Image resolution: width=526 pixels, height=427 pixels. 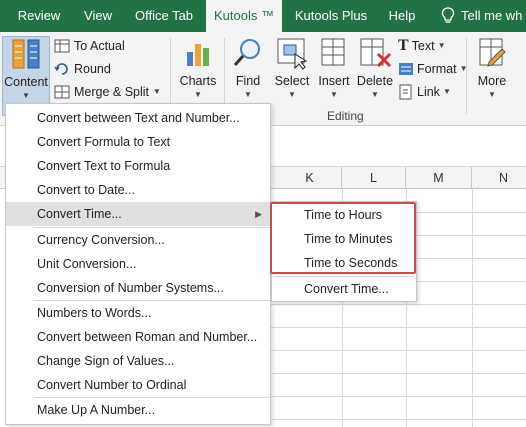 I want to click on format-label: Format, so click(x=437, y=69).